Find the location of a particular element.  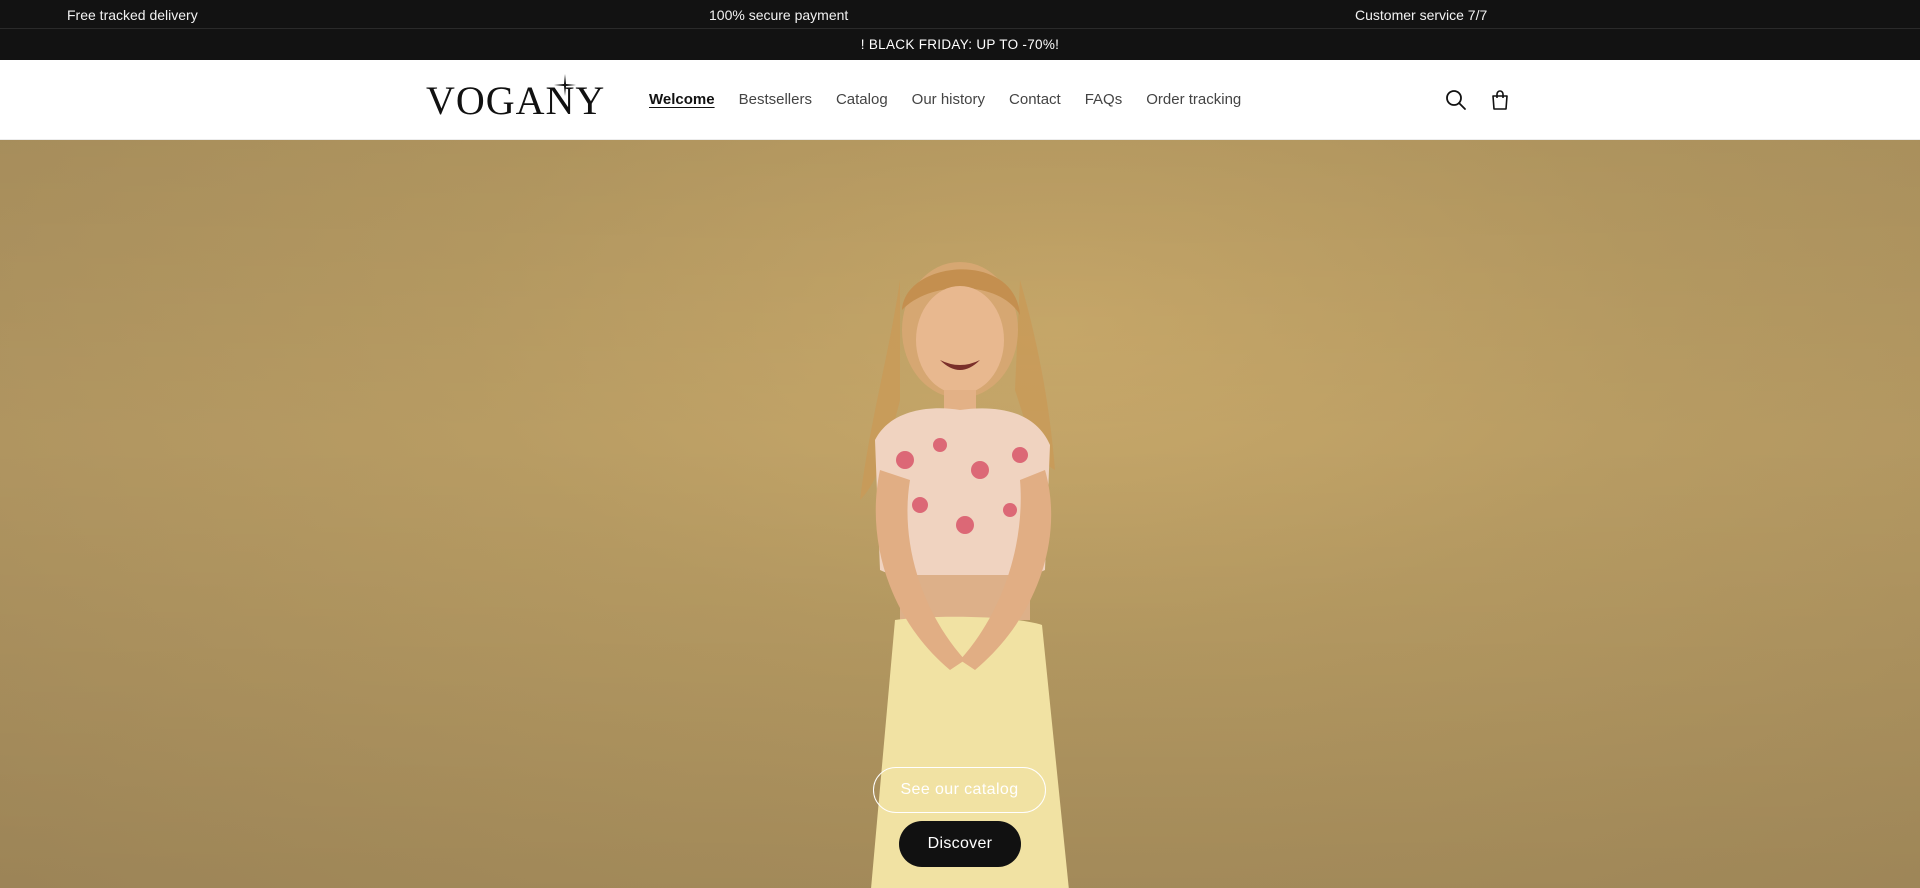

nav-faqs: FAQs is located at coordinates (1104, 99).